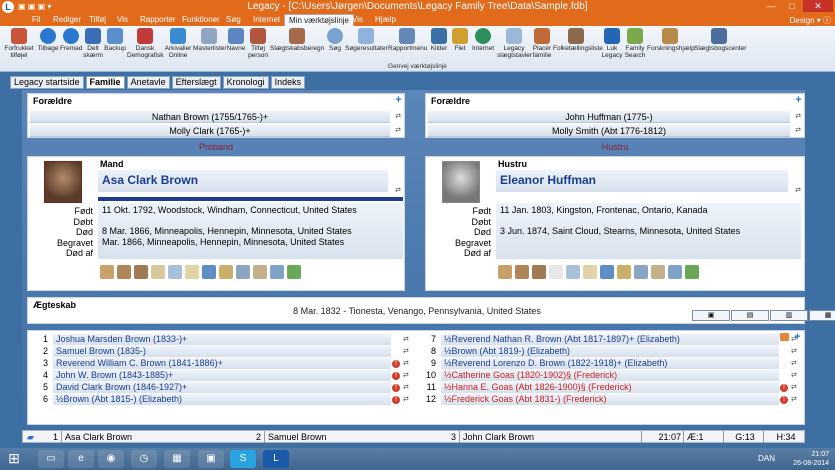 This screenshot has width=835, height=470. What do you see at coordinates (105, 82) in the screenshot?
I see `tab-familie: Familie` at bounding box center [105, 82].